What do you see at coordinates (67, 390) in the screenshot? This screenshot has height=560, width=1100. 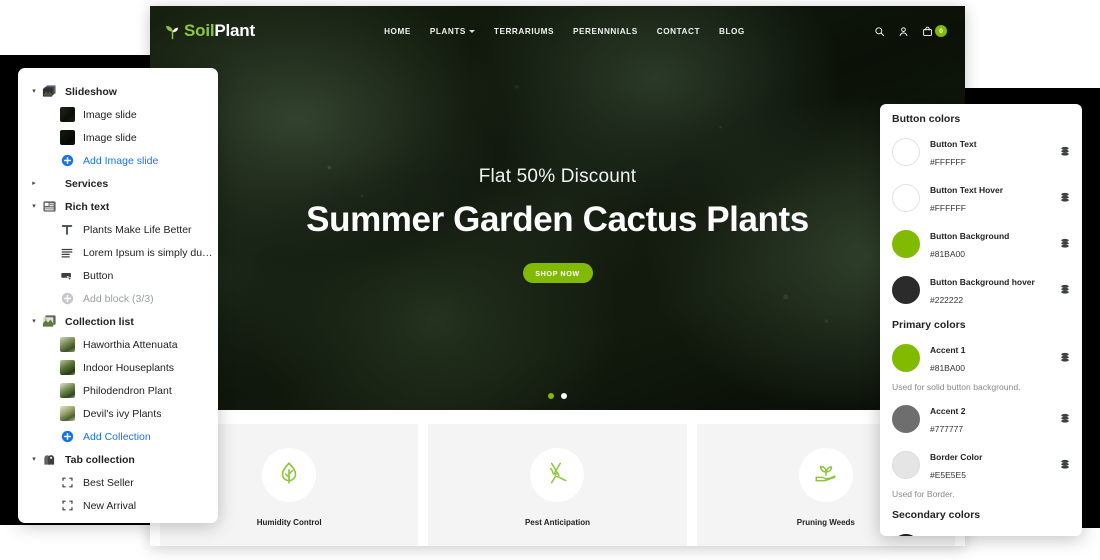 I see `plant-thumb-3-icon` at bounding box center [67, 390].